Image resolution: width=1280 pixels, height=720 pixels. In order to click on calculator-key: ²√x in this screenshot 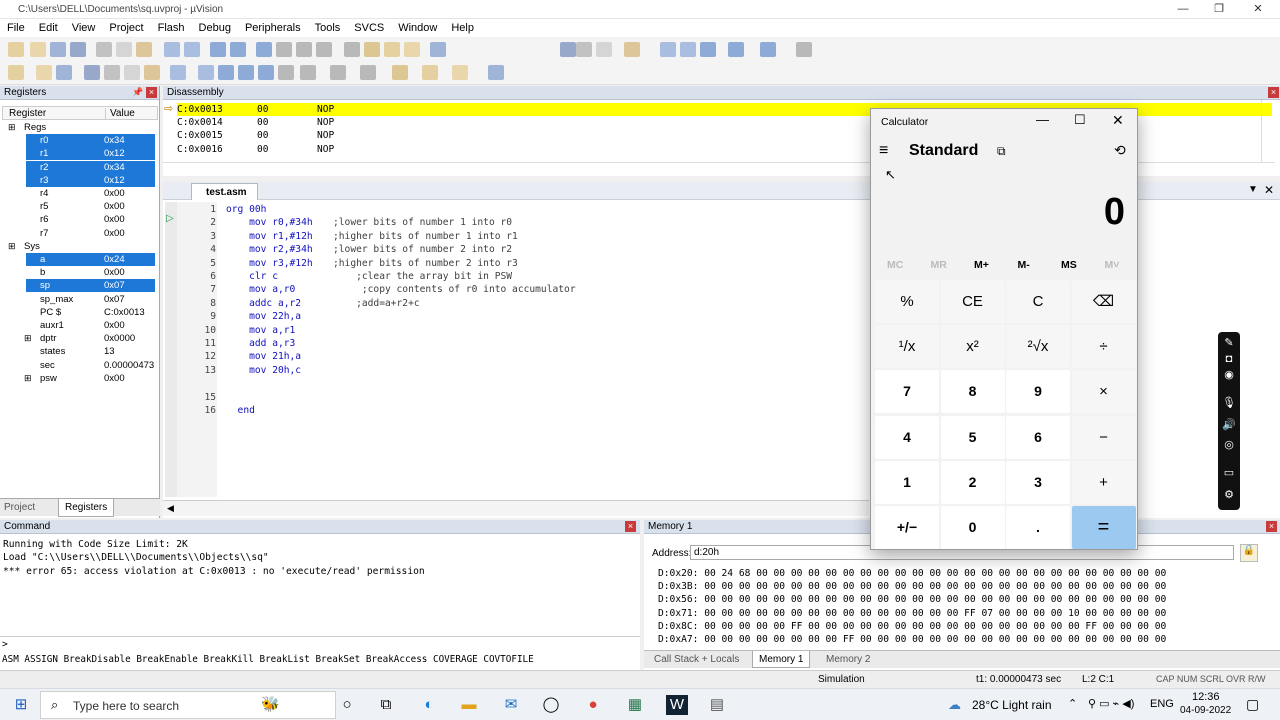, I will do `click(1038, 347)`.